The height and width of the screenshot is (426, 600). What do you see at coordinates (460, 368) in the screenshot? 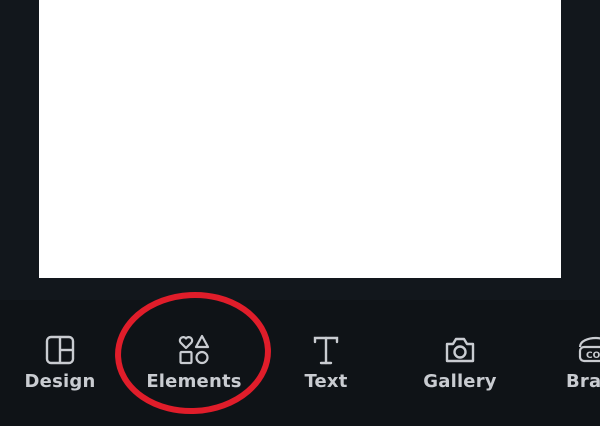
I see `toolbar-item-gallery: Gallery` at bounding box center [460, 368].